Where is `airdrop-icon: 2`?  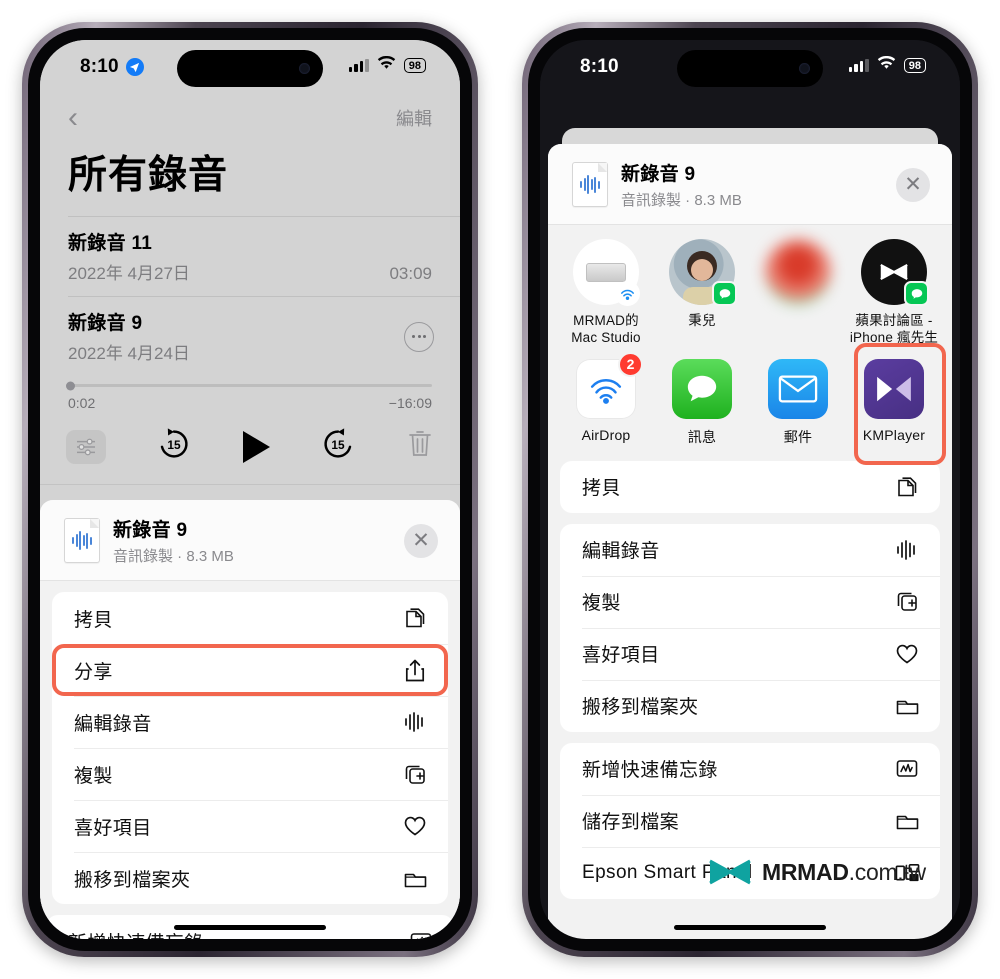 airdrop-icon: 2 is located at coordinates (609, 385).